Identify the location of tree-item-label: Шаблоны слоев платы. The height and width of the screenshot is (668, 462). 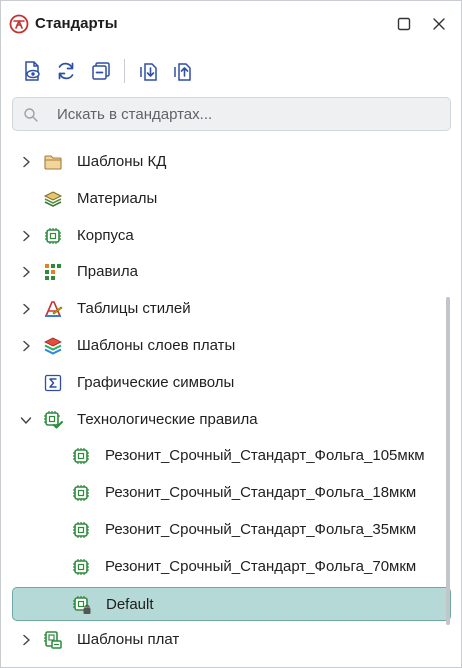
(156, 345).